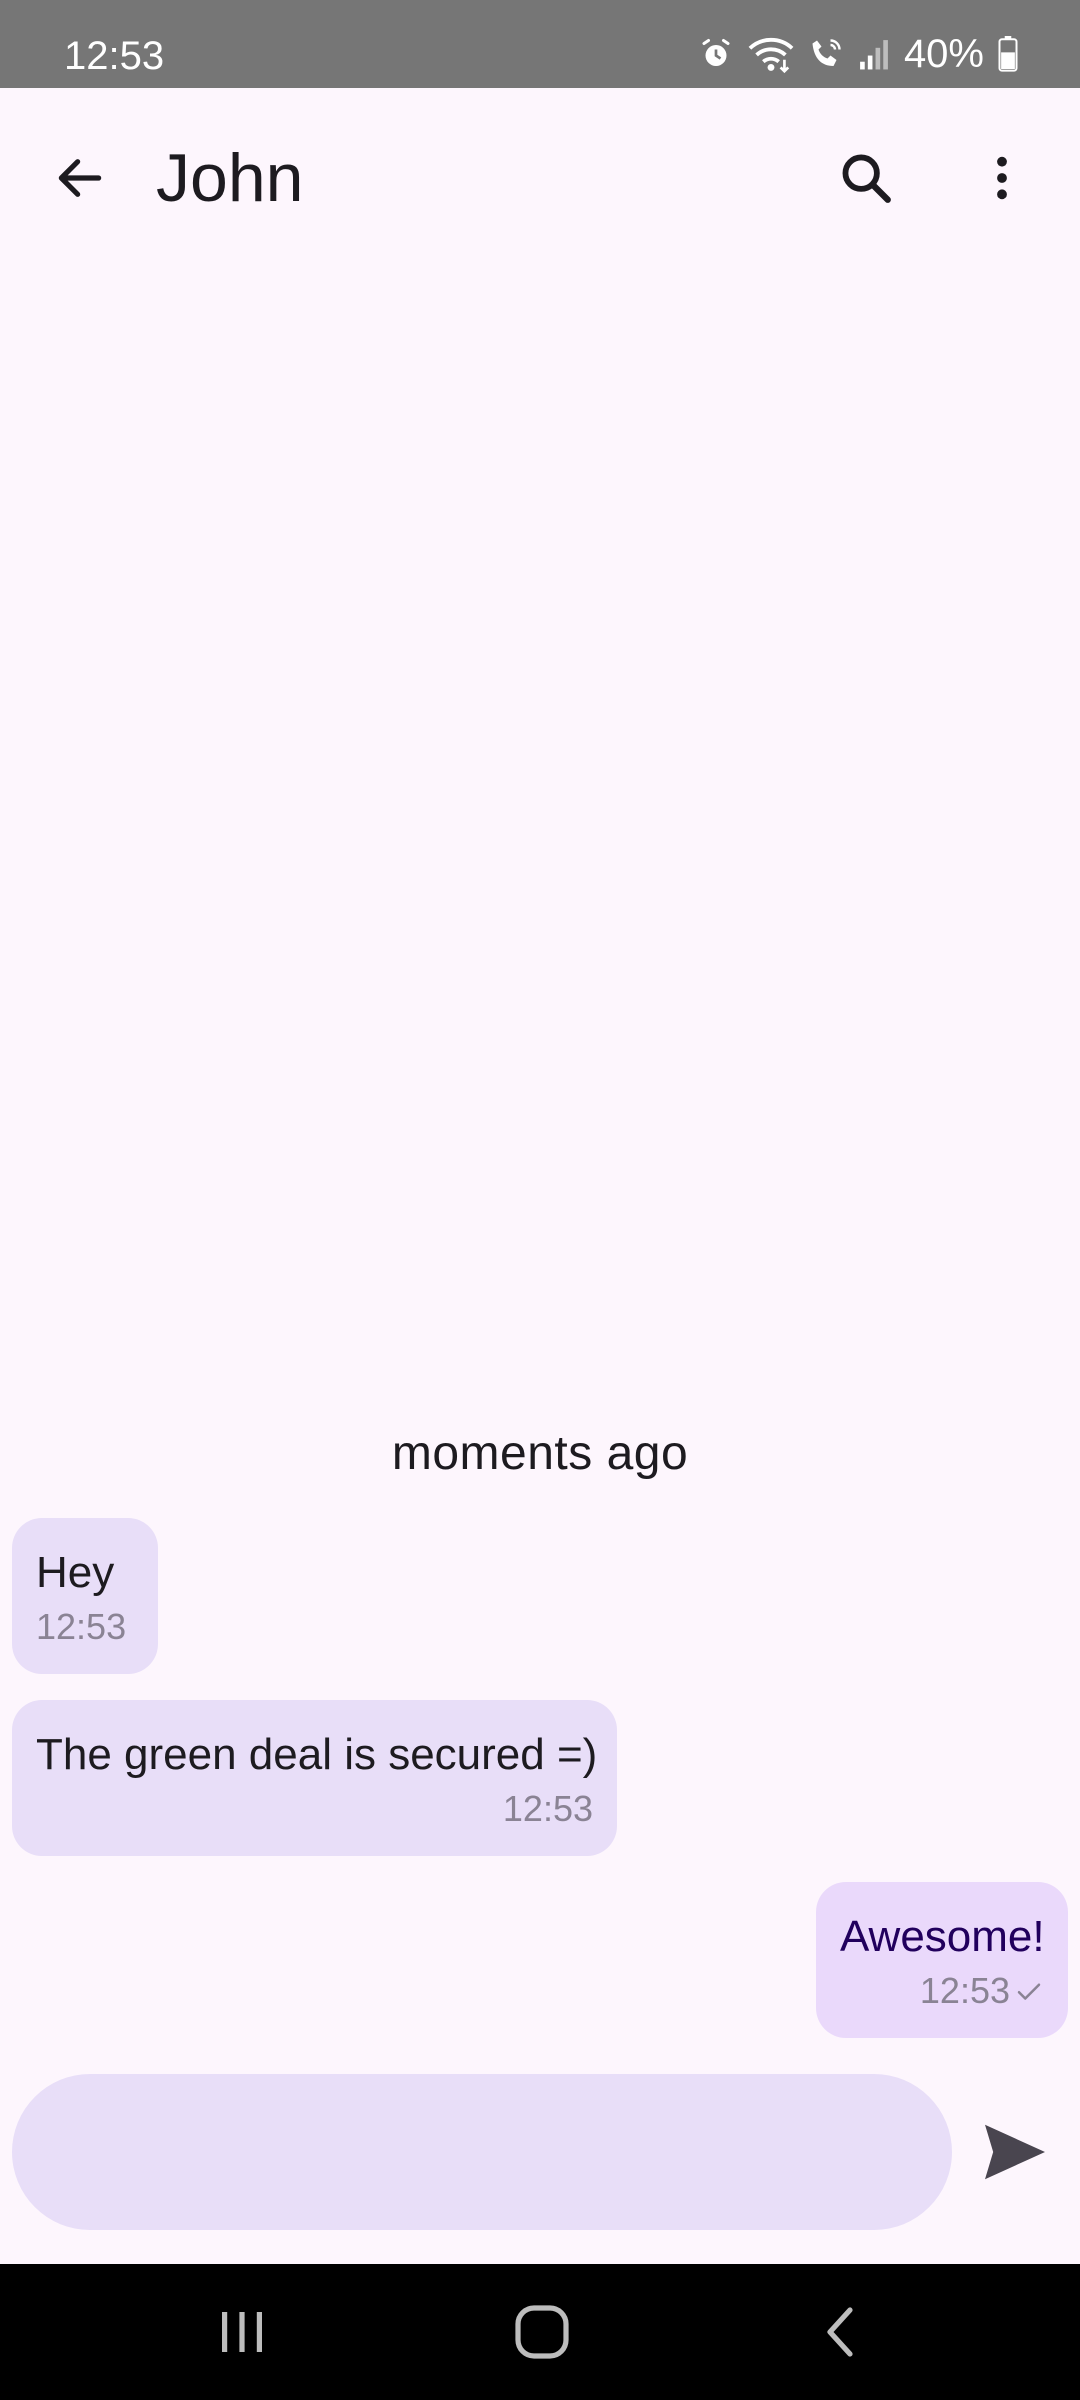 Image resolution: width=1080 pixels, height=2400 pixels. I want to click on back-arrow-icon, so click(80, 178).